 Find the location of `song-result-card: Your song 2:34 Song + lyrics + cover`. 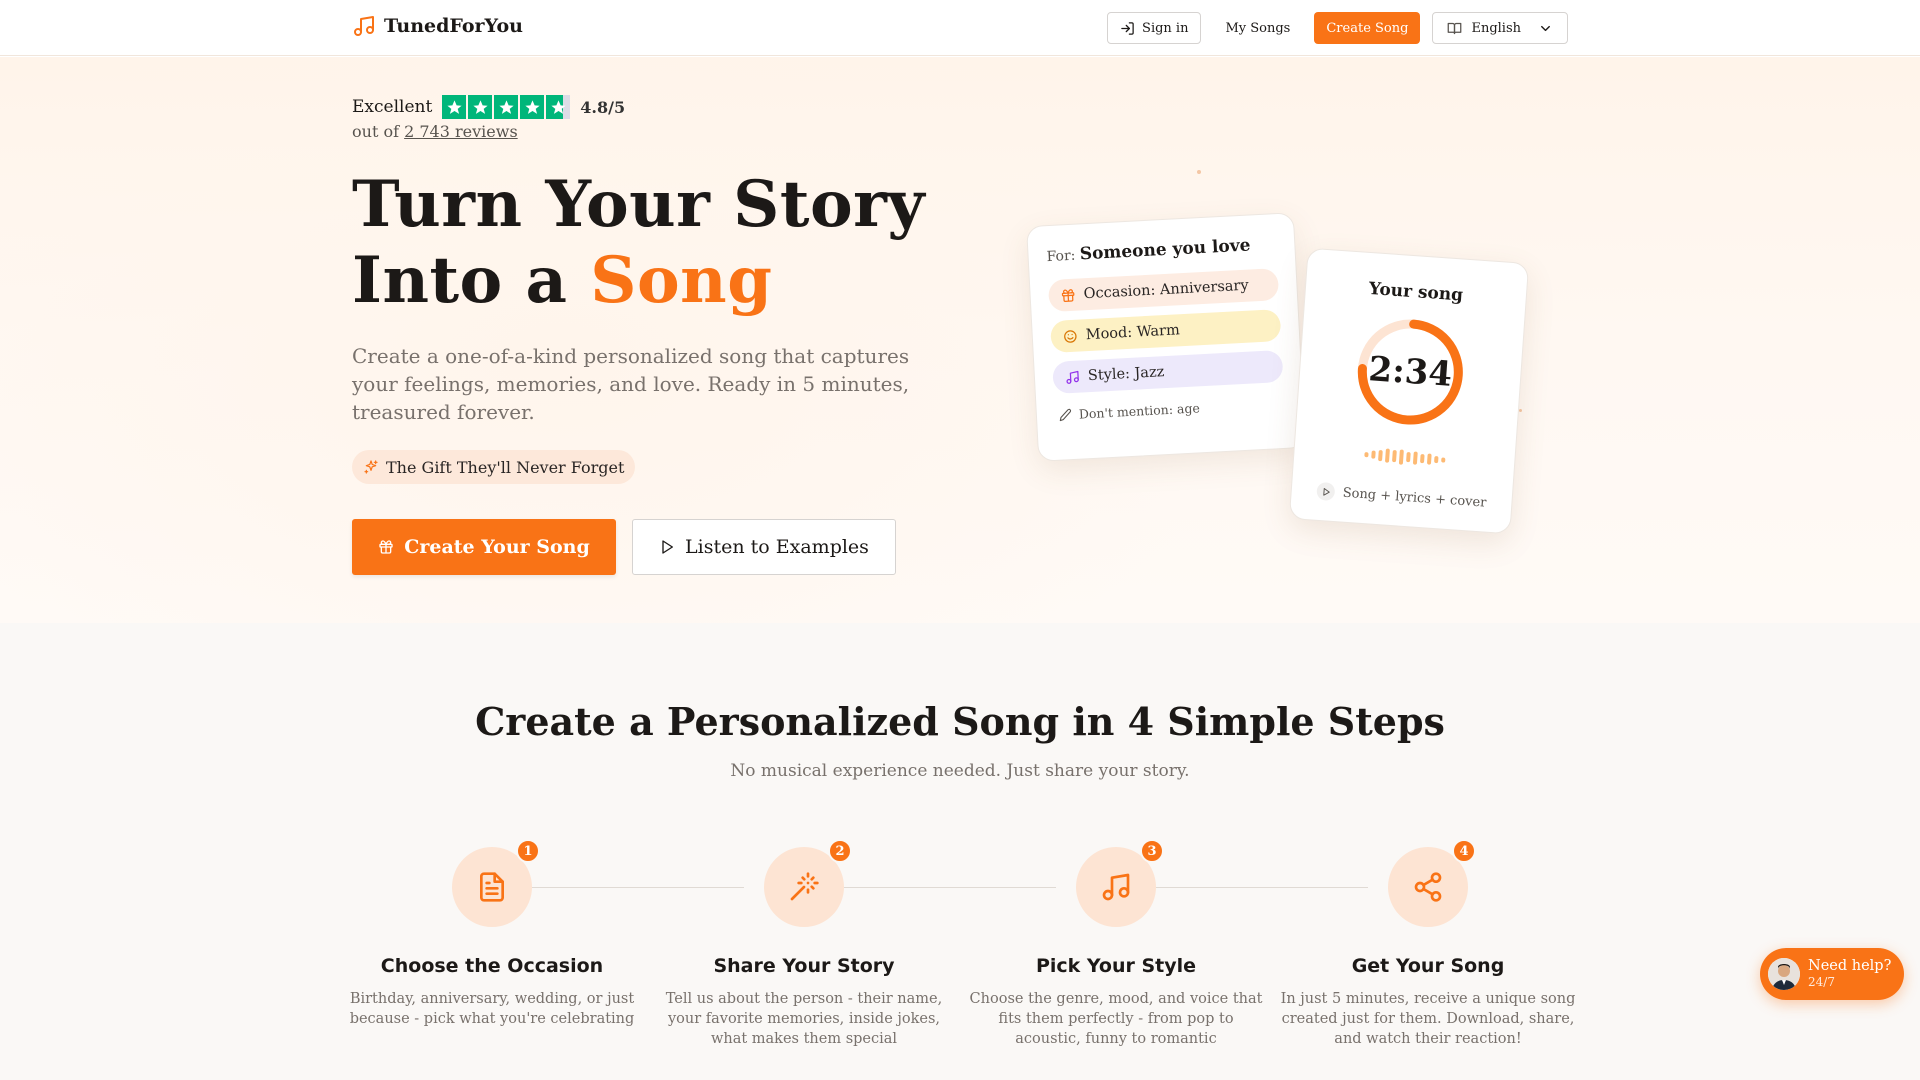

song-result-card: Your song 2:34 Song + lyrics + cover is located at coordinates (1409, 391).